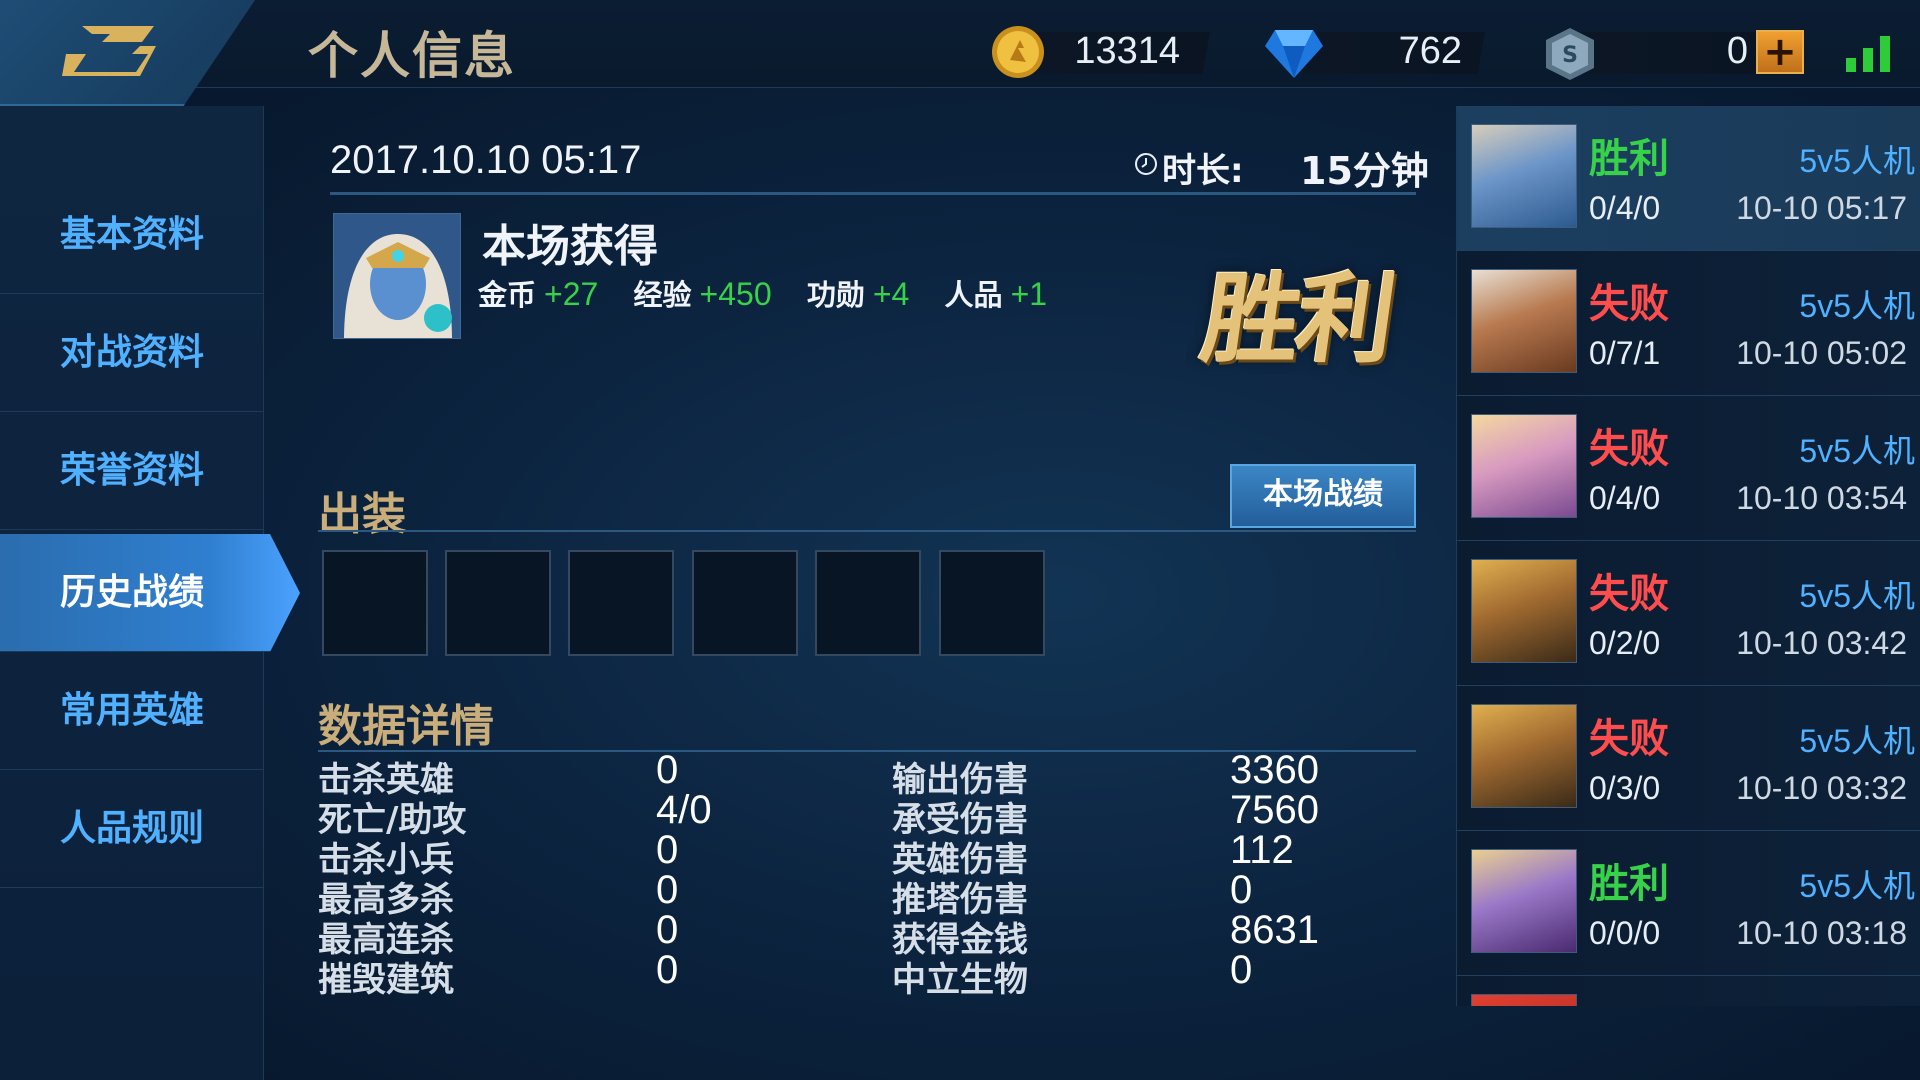 The width and height of the screenshot is (1920, 1080). I want to click on stat-value: 3360, so click(1274, 770).